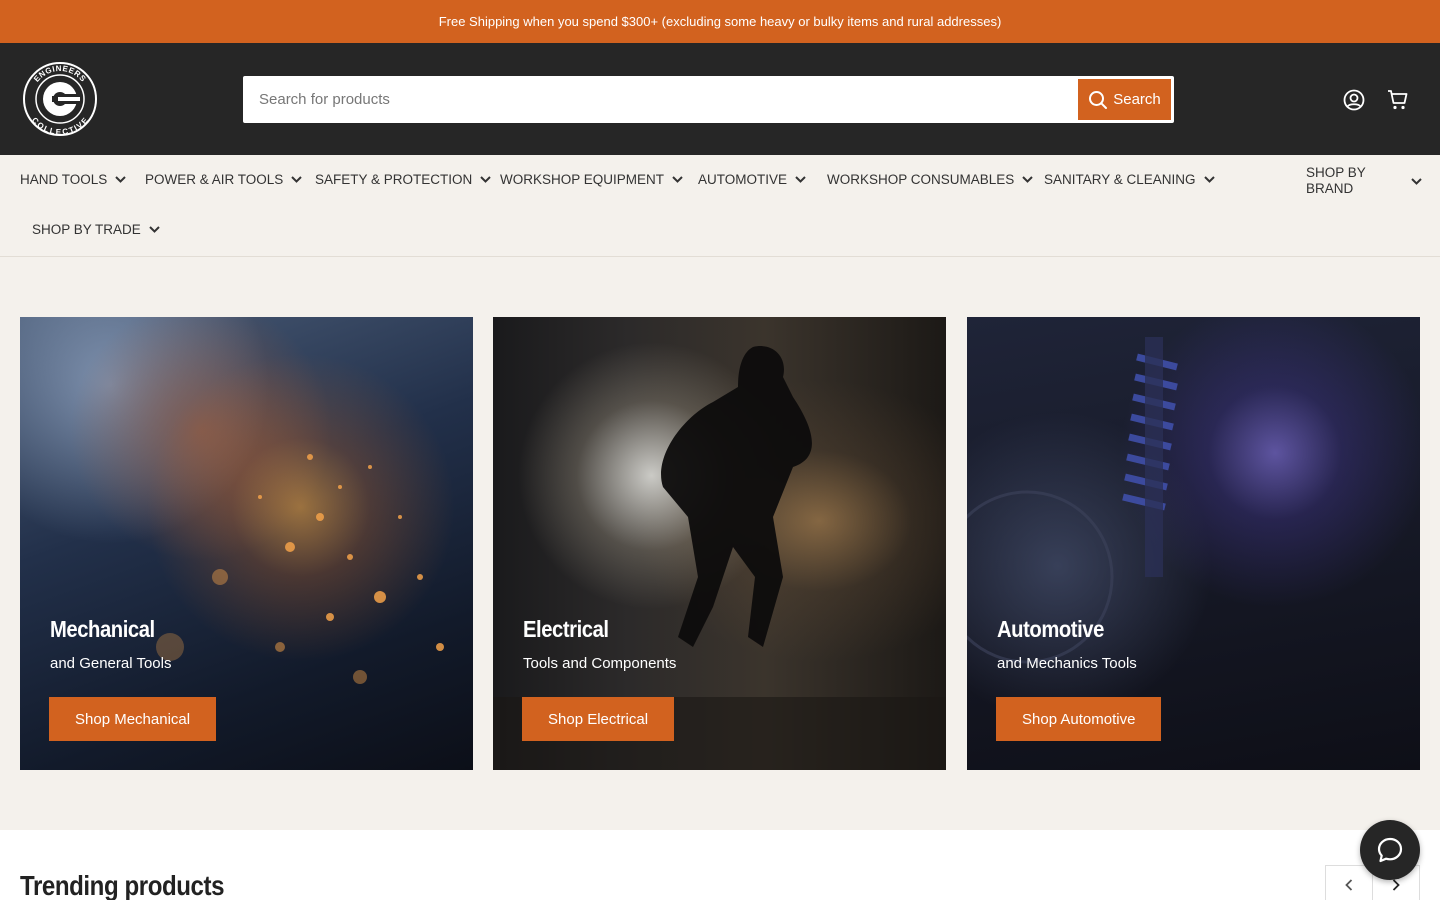 This screenshot has width=1440, height=900. I want to click on search-button: Search, so click(1124, 99).